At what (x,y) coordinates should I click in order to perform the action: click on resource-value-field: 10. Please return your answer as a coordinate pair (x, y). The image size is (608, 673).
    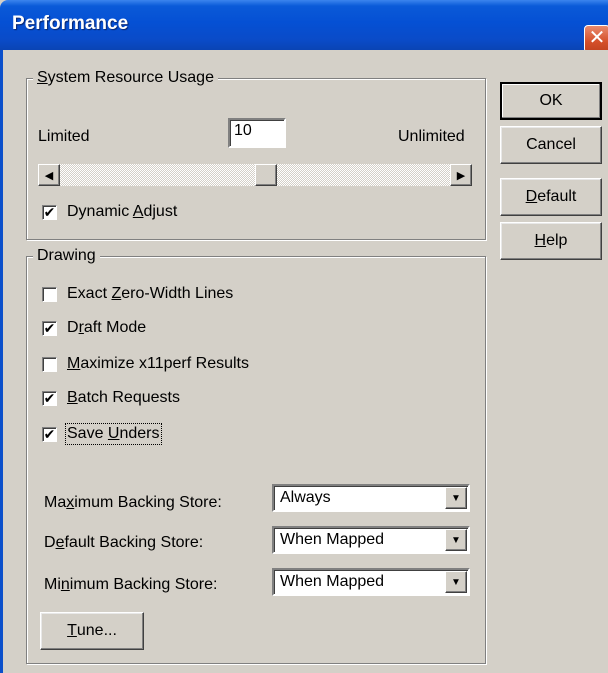
    Looking at the image, I should click on (257, 133).